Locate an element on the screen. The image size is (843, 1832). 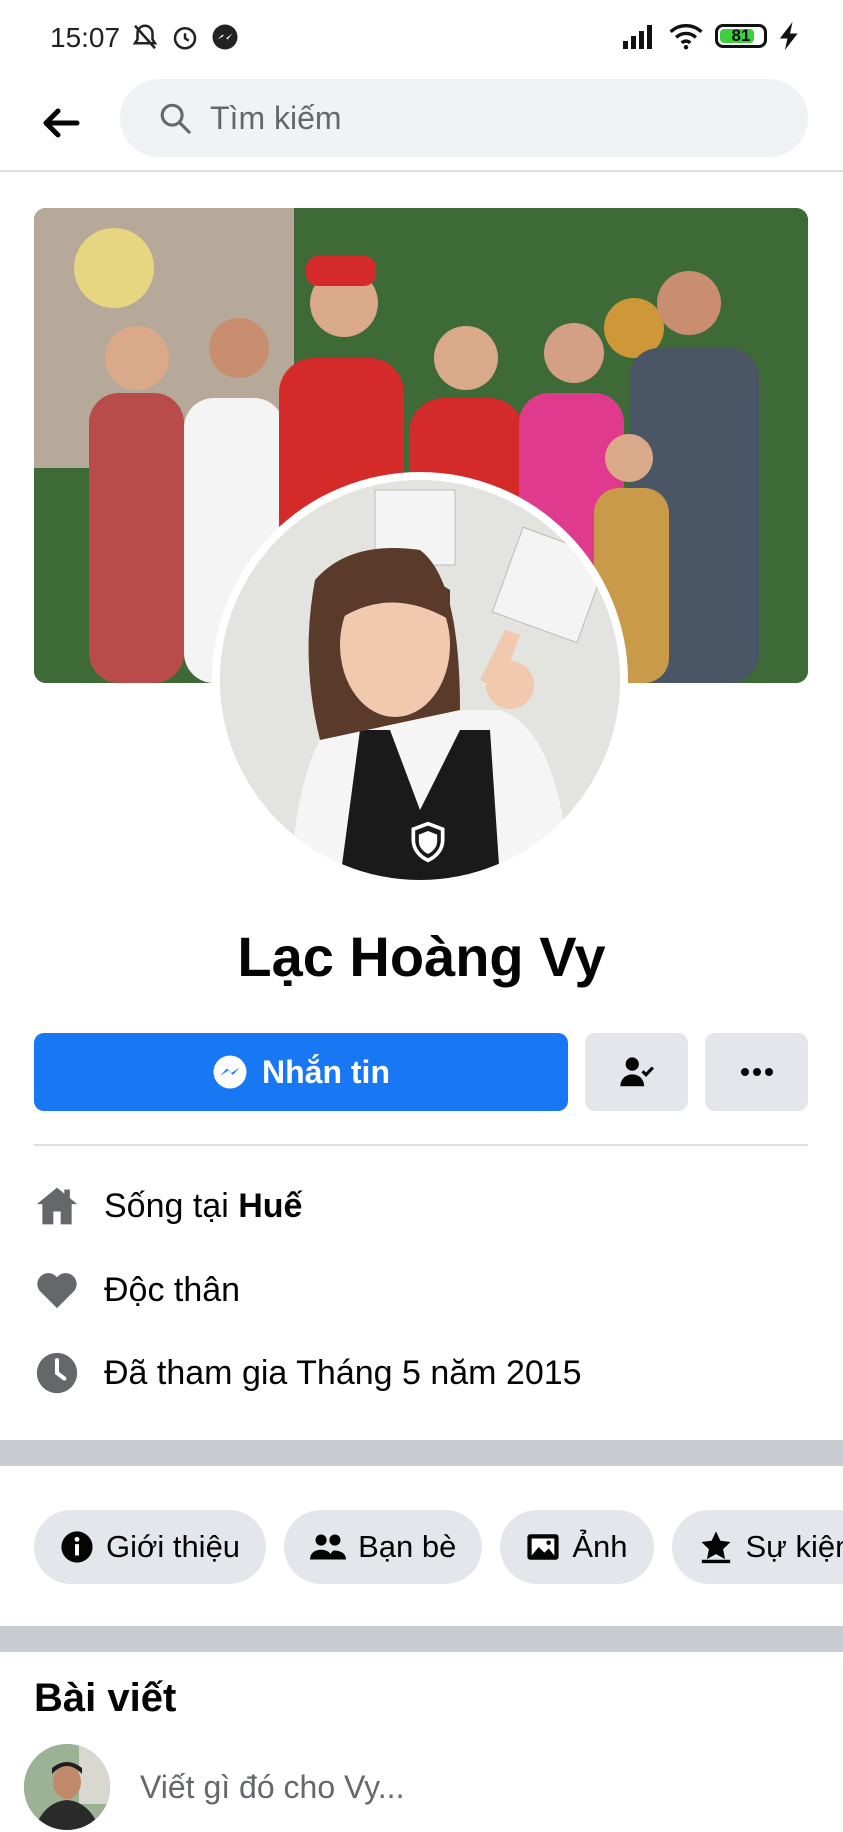
status-time: 15:07 is located at coordinates (85, 38).